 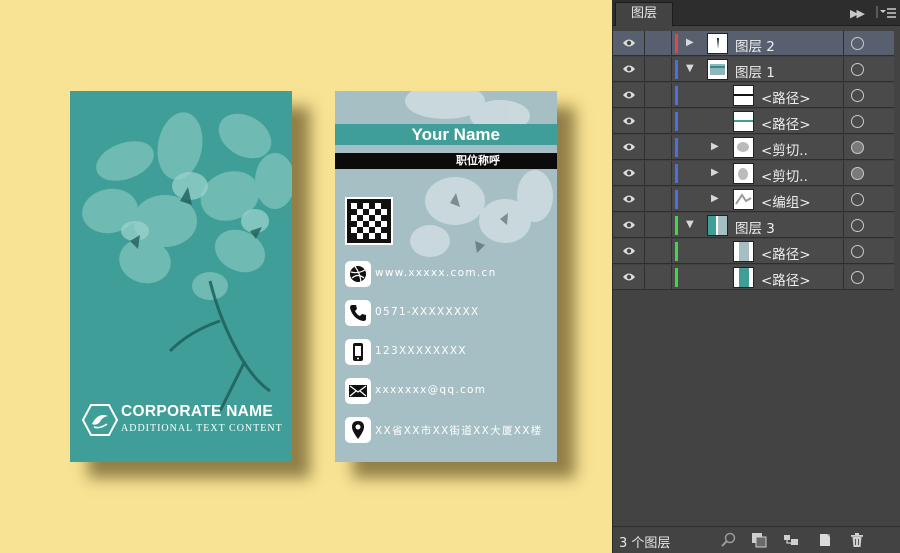 I want to click on layer-name: 图层 2, so click(x=755, y=45).